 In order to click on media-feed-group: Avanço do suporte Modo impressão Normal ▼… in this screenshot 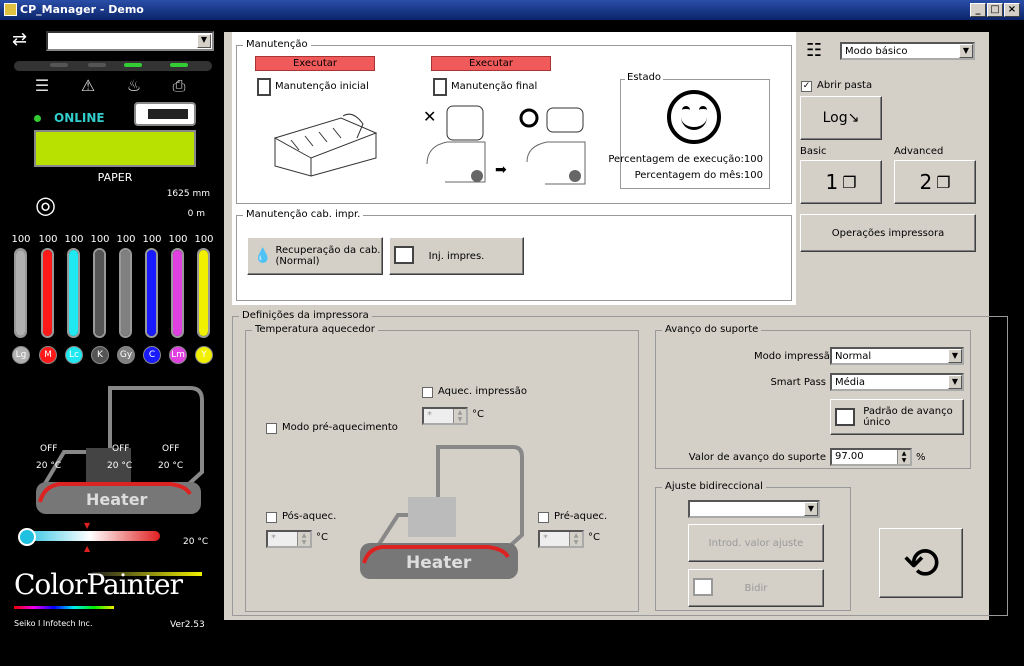, I will do `click(813, 396)`.